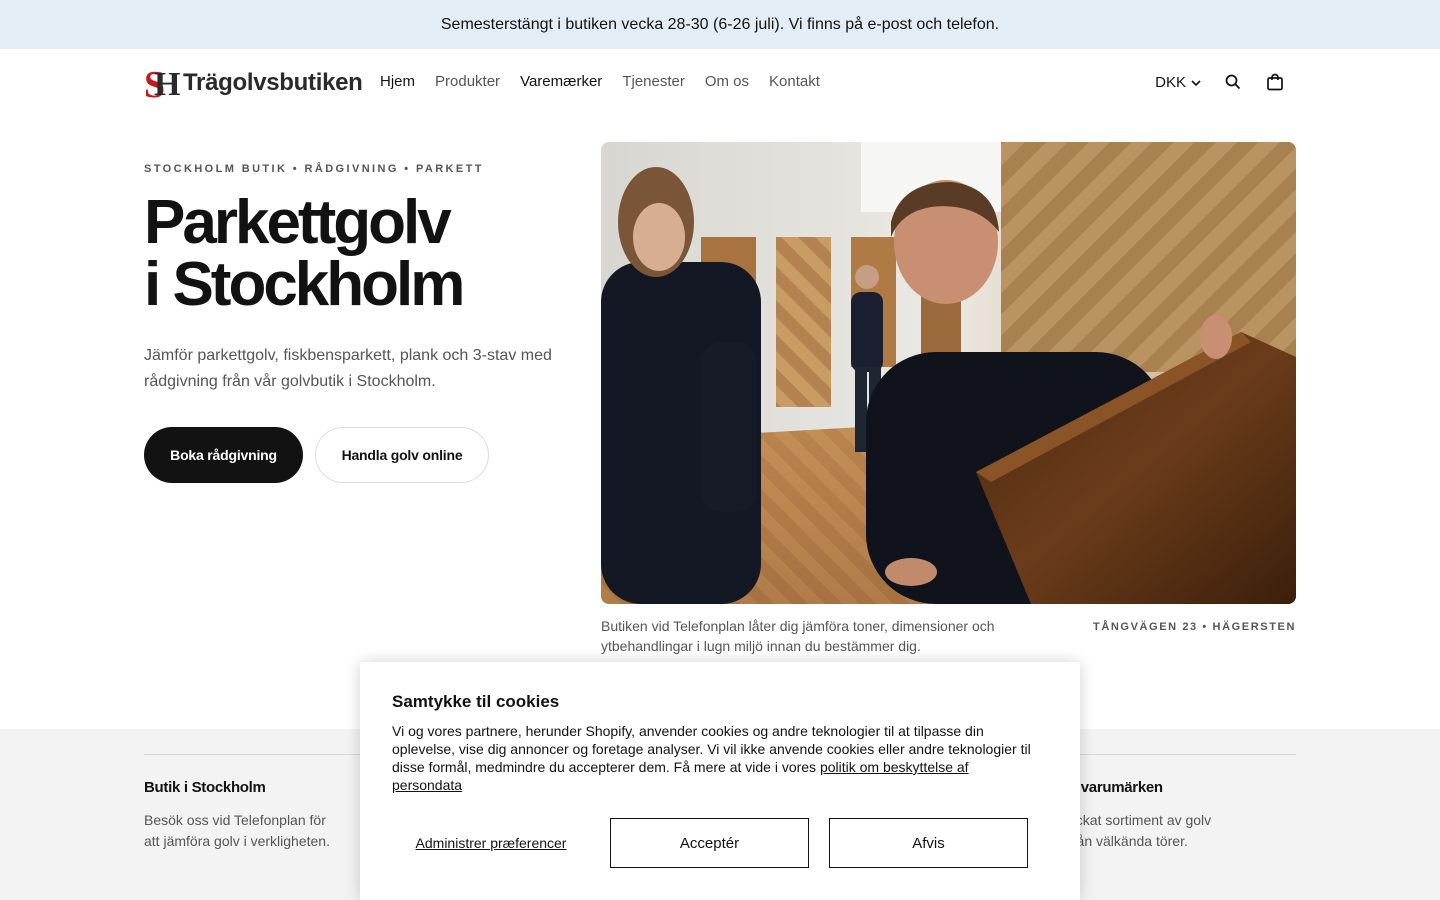  I want to click on header-actions: DKK, so click(1220, 82).